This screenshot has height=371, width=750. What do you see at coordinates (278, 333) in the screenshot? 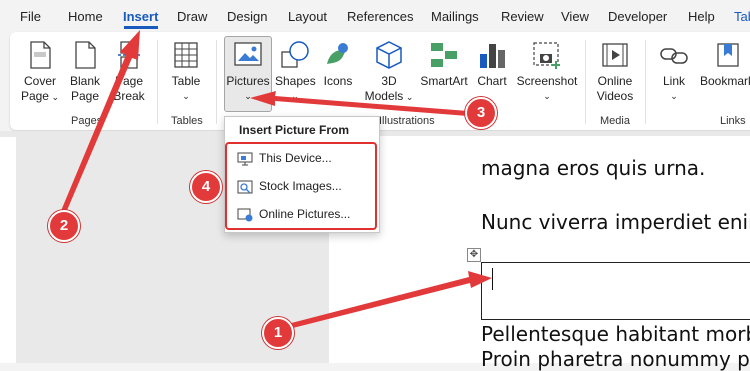
I see `callout-1: 1` at bounding box center [278, 333].